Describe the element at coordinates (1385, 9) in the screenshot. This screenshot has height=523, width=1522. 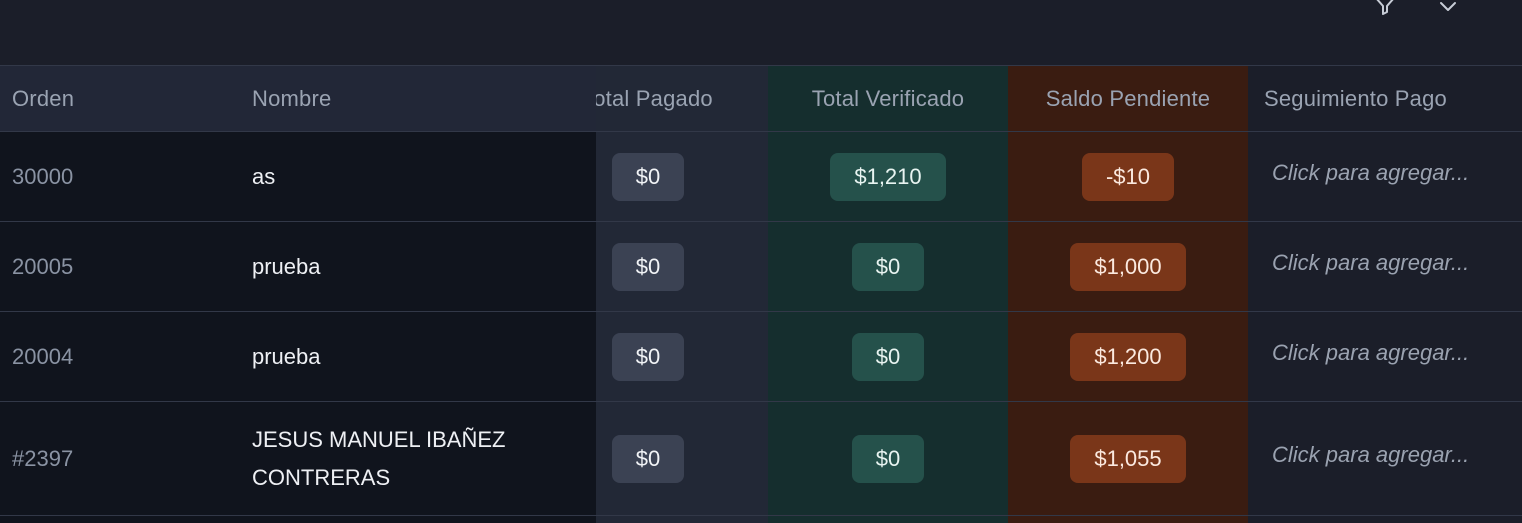
I see `filter-icon` at that location.